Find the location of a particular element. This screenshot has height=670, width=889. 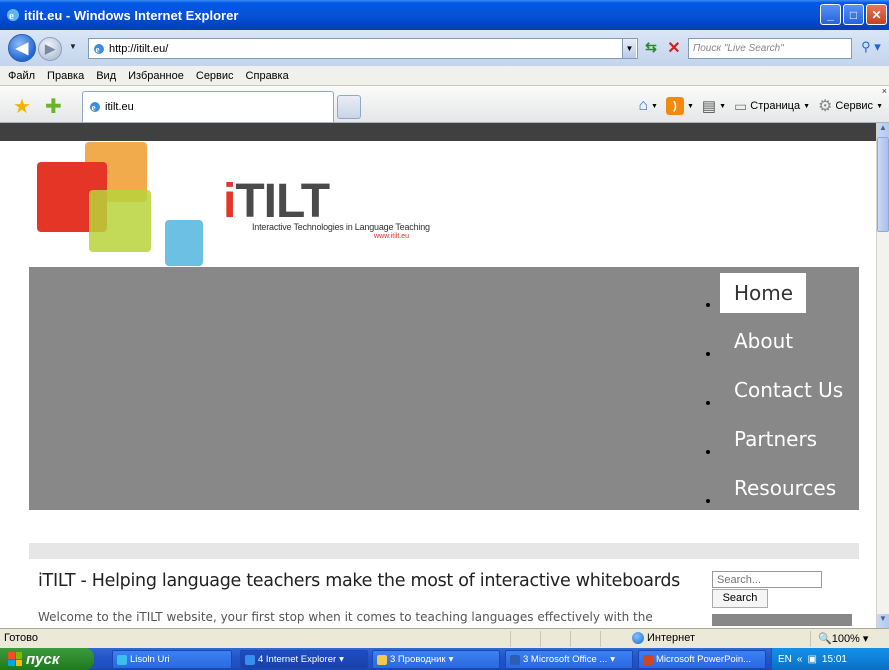

stop-icon: ✕ is located at coordinates (674, 49).